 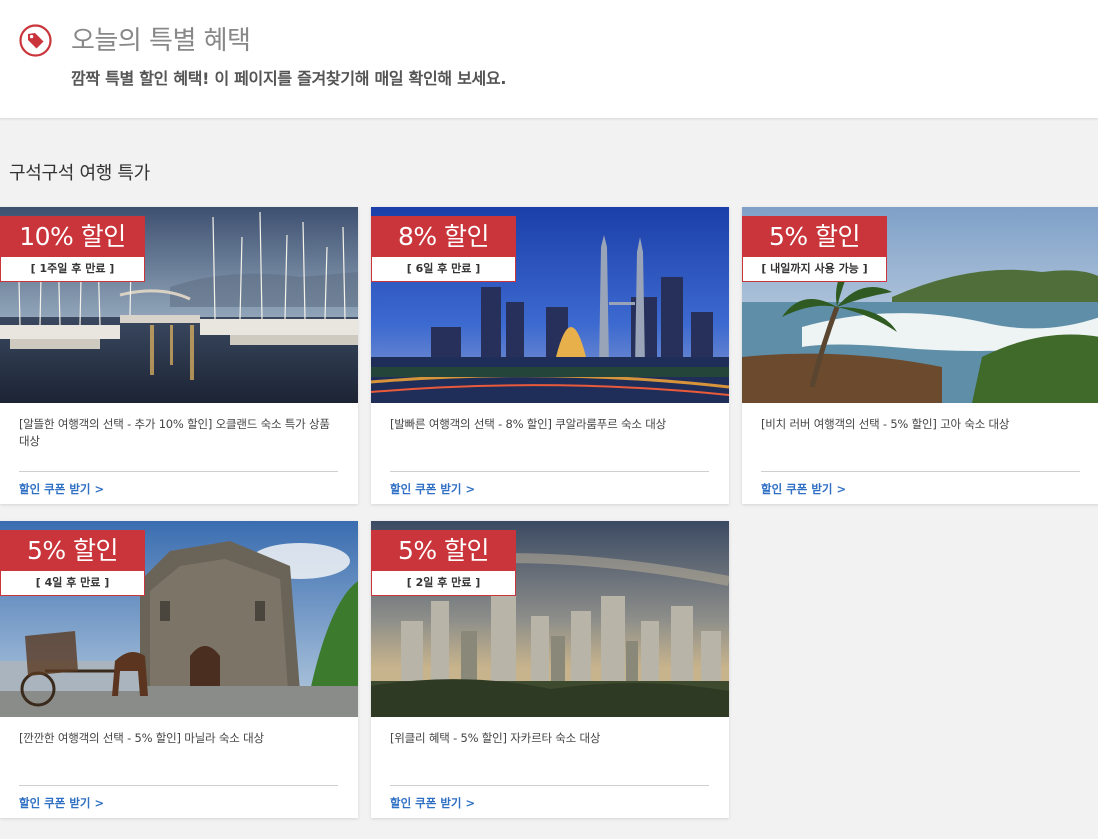 I want to click on expiry-label: [ 2일 후 만료 ], so click(x=443, y=583).